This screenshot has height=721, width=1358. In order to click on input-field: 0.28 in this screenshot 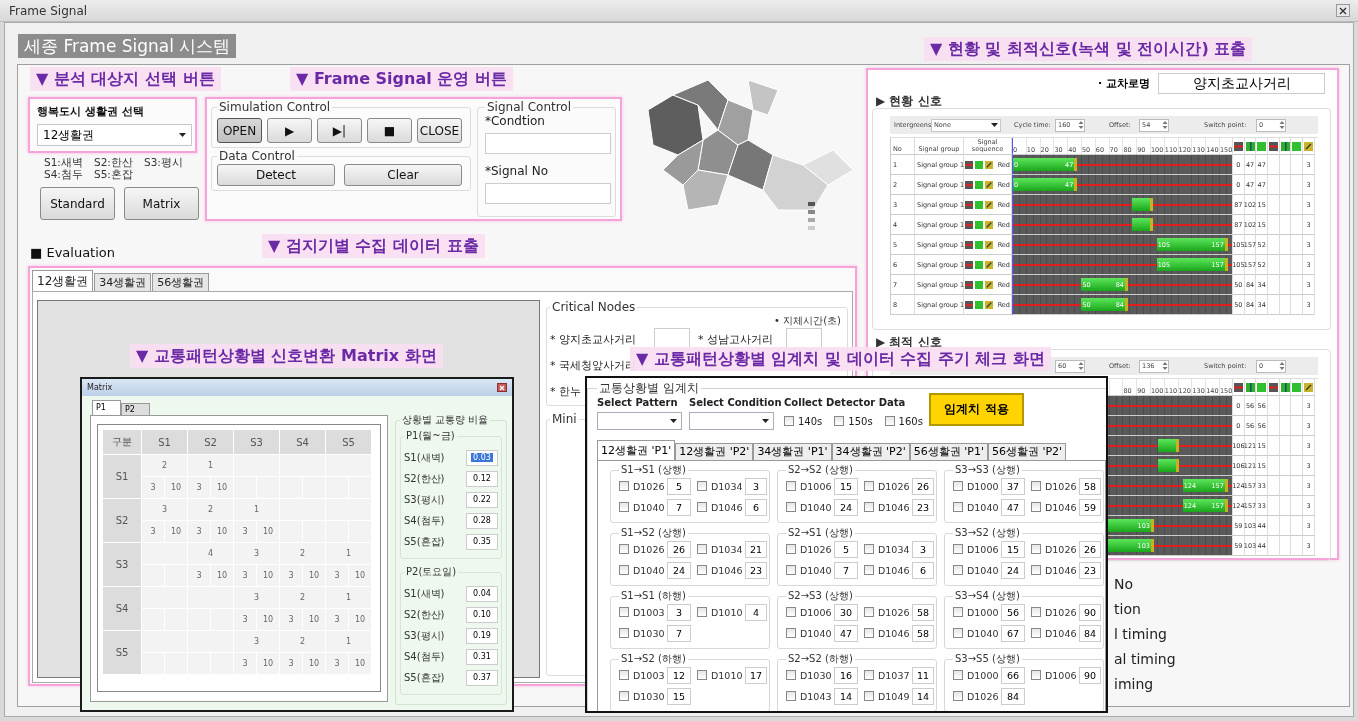, I will do `click(482, 520)`.